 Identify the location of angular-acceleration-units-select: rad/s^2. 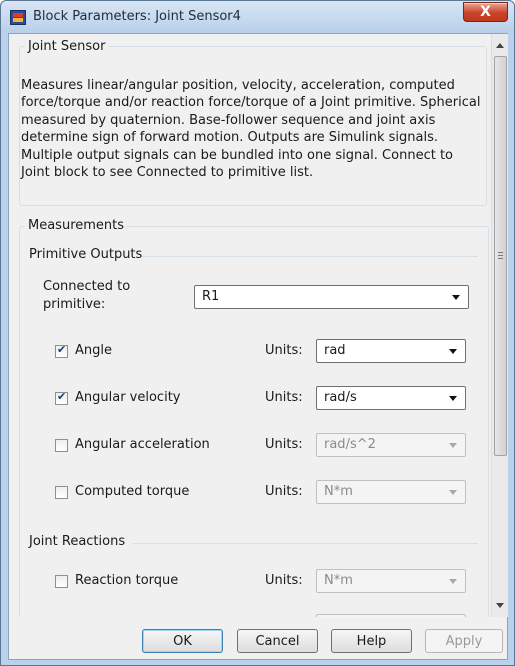
(391, 445).